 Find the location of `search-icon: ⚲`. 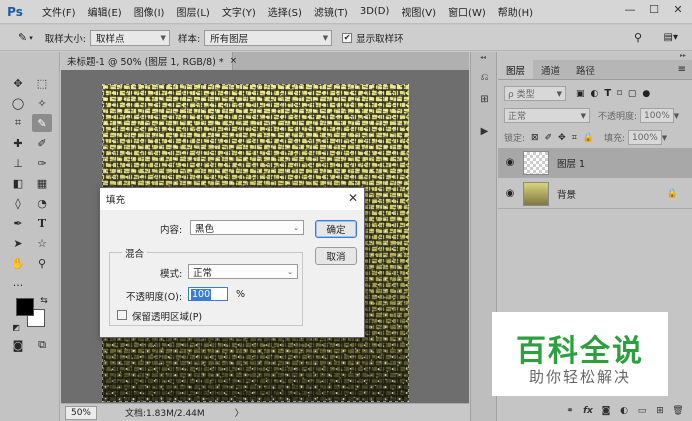

search-icon: ⚲ is located at coordinates (638, 37).